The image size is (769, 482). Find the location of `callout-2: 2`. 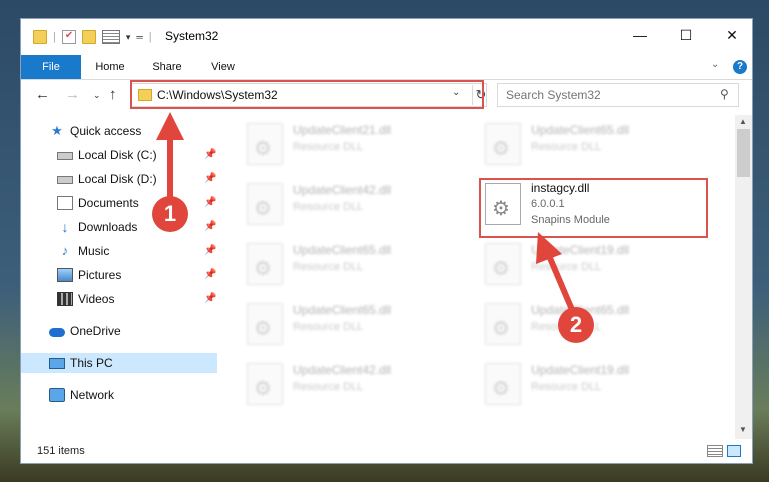

callout-2: 2 is located at coordinates (576, 325).